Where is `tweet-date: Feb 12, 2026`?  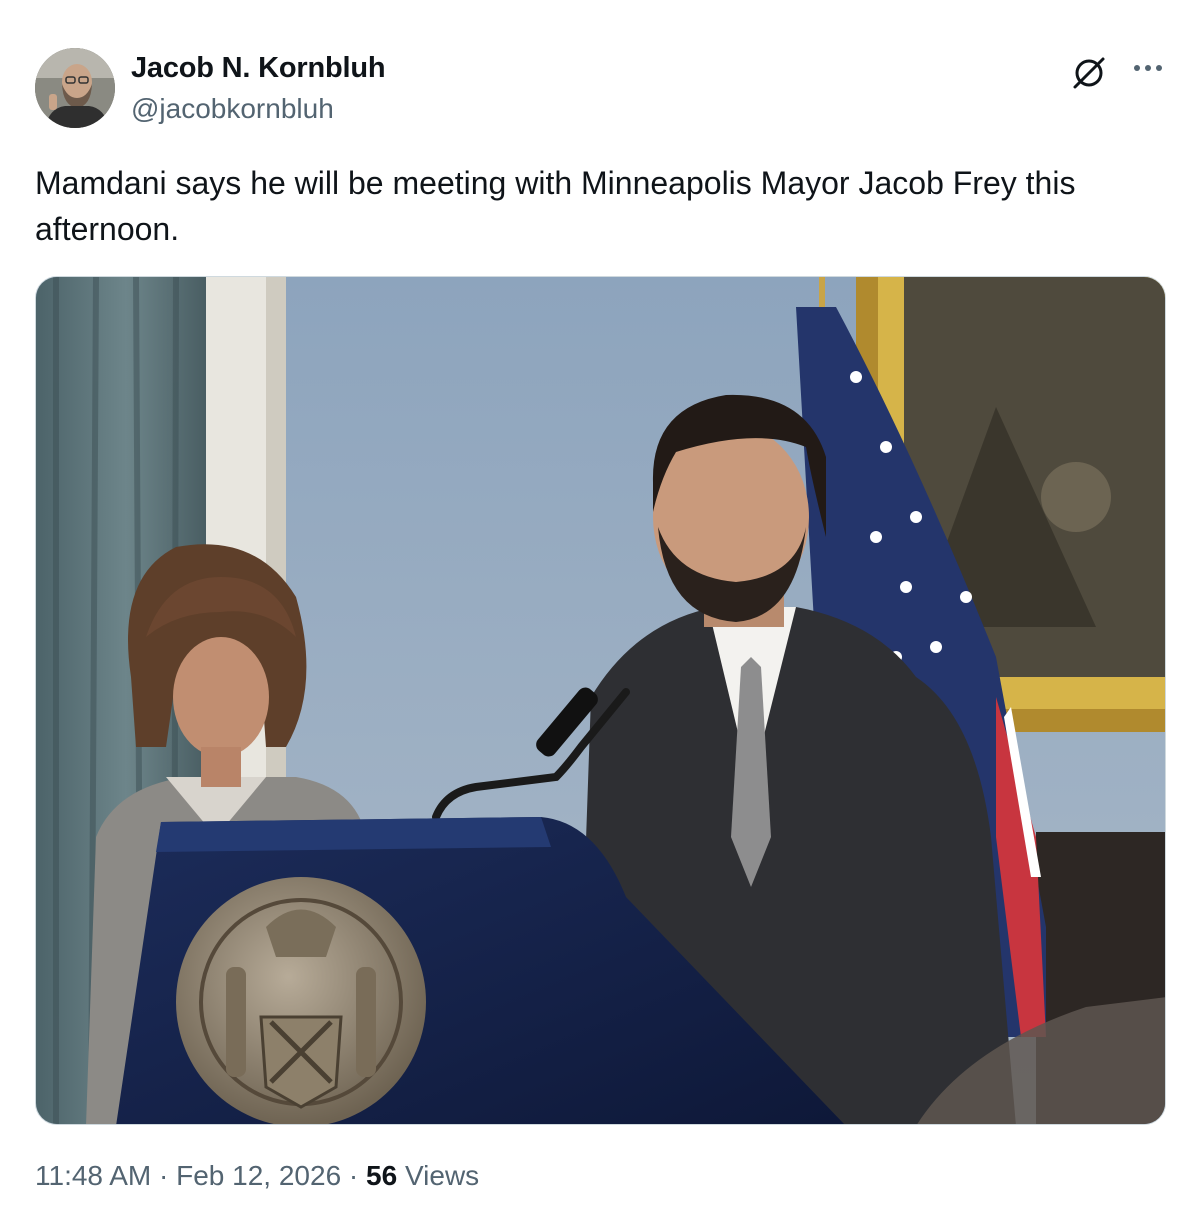
tweet-date: Feb 12, 2026 is located at coordinates (259, 1175).